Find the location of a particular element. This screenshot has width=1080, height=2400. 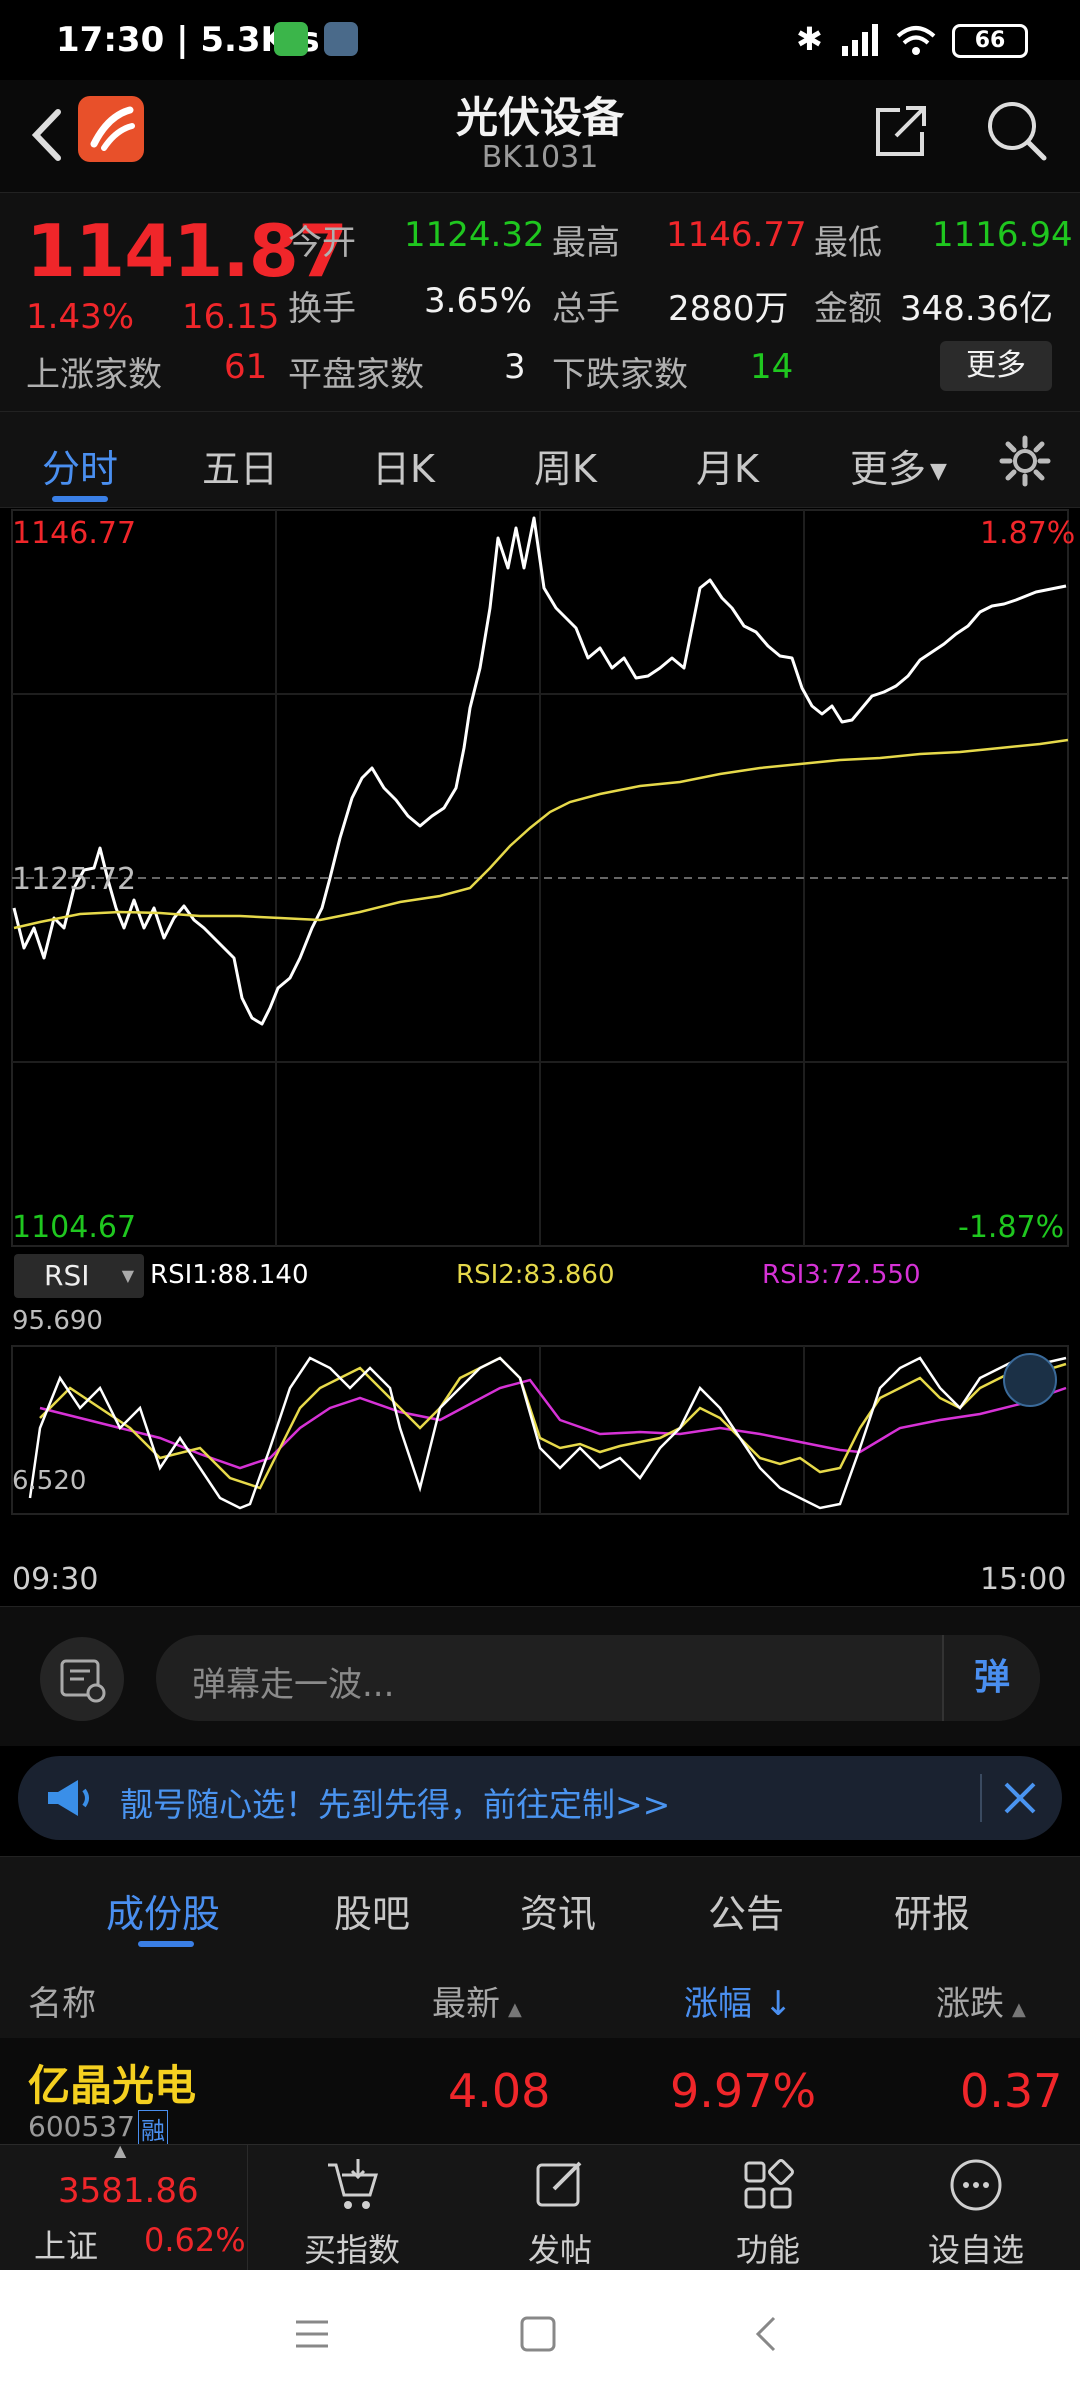

search-button is located at coordinates (1017, 133).